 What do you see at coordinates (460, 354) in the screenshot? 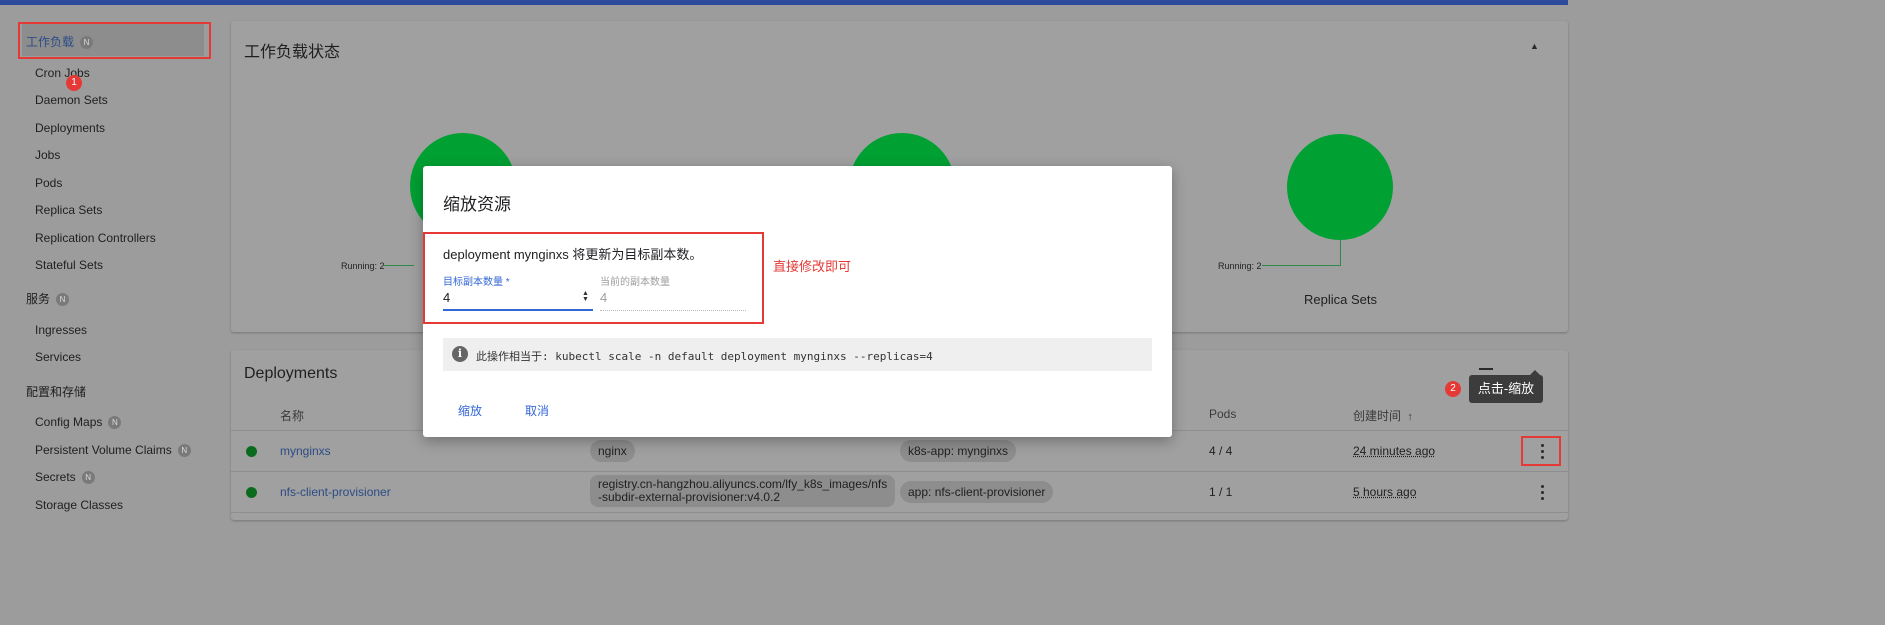
I see `info-icon: i` at bounding box center [460, 354].